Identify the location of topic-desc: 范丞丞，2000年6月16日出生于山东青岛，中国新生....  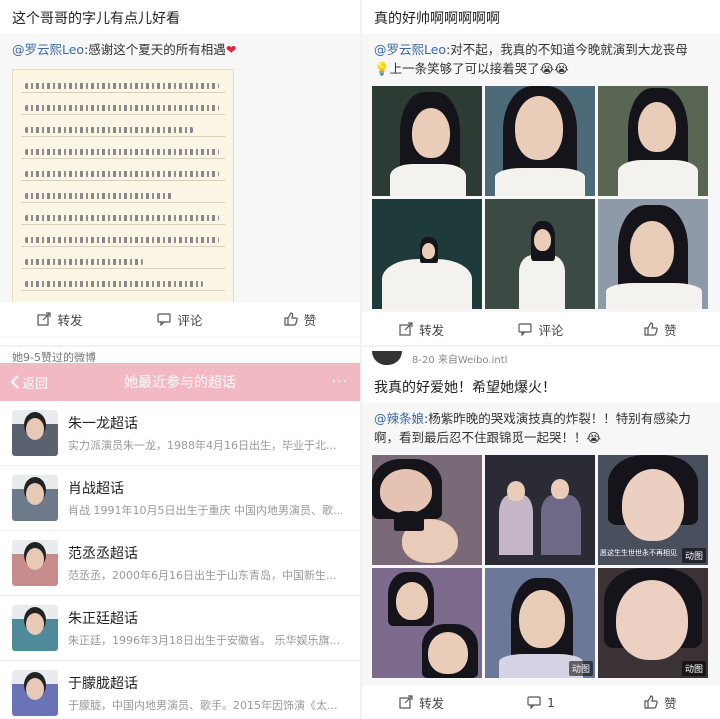
(202, 575).